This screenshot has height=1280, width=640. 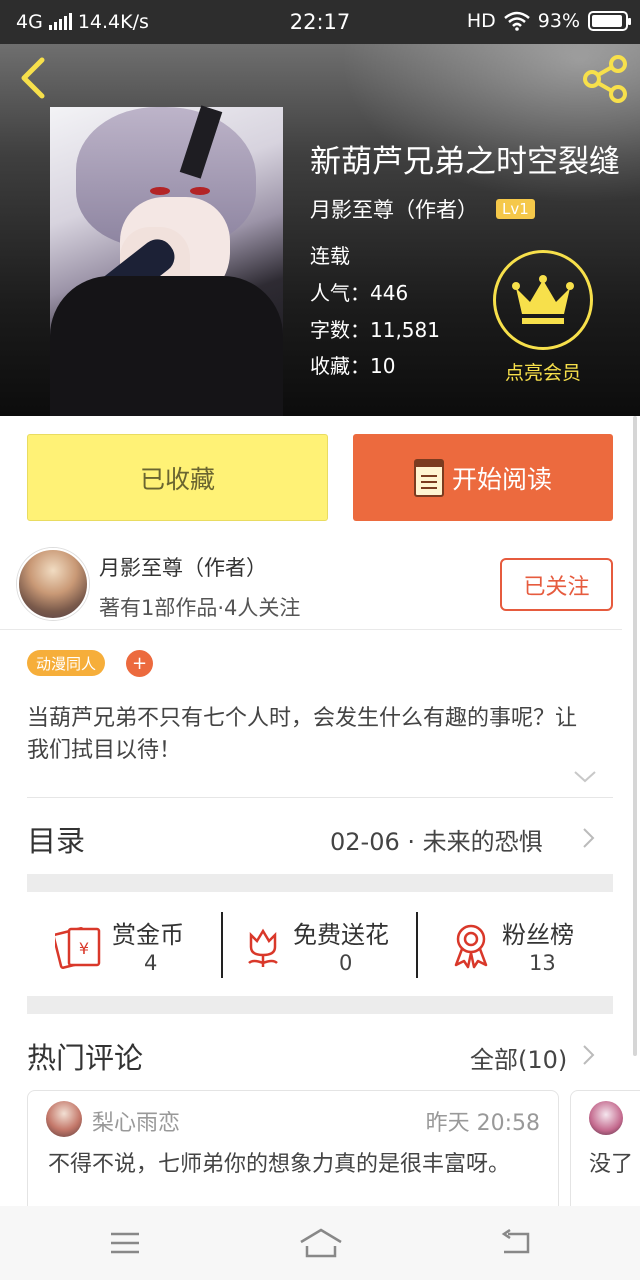 I want to click on book-title: 新葫芦兄弟之时空裂缝, so click(x=465, y=162).